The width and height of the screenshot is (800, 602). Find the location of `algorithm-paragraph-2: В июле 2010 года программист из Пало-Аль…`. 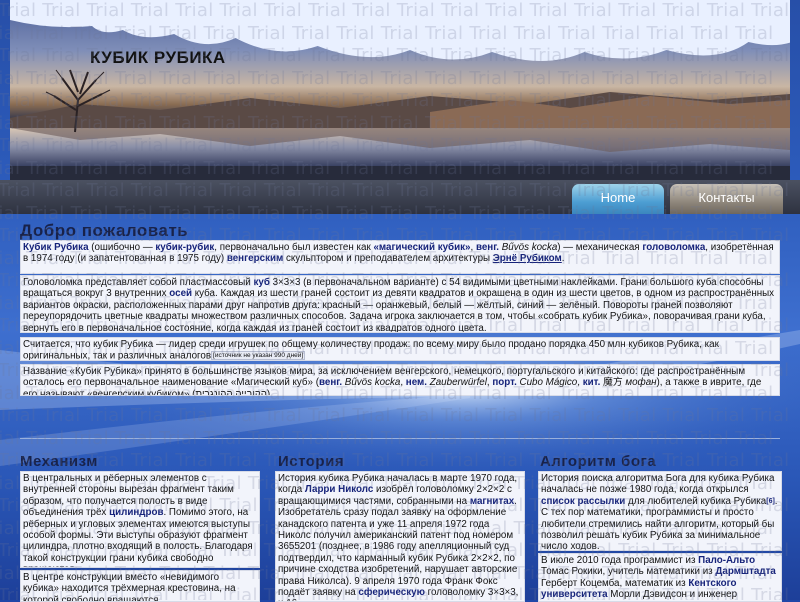

algorithm-paragraph-2: В июле 2010 года программист из Пало-Аль… is located at coordinates (660, 577).